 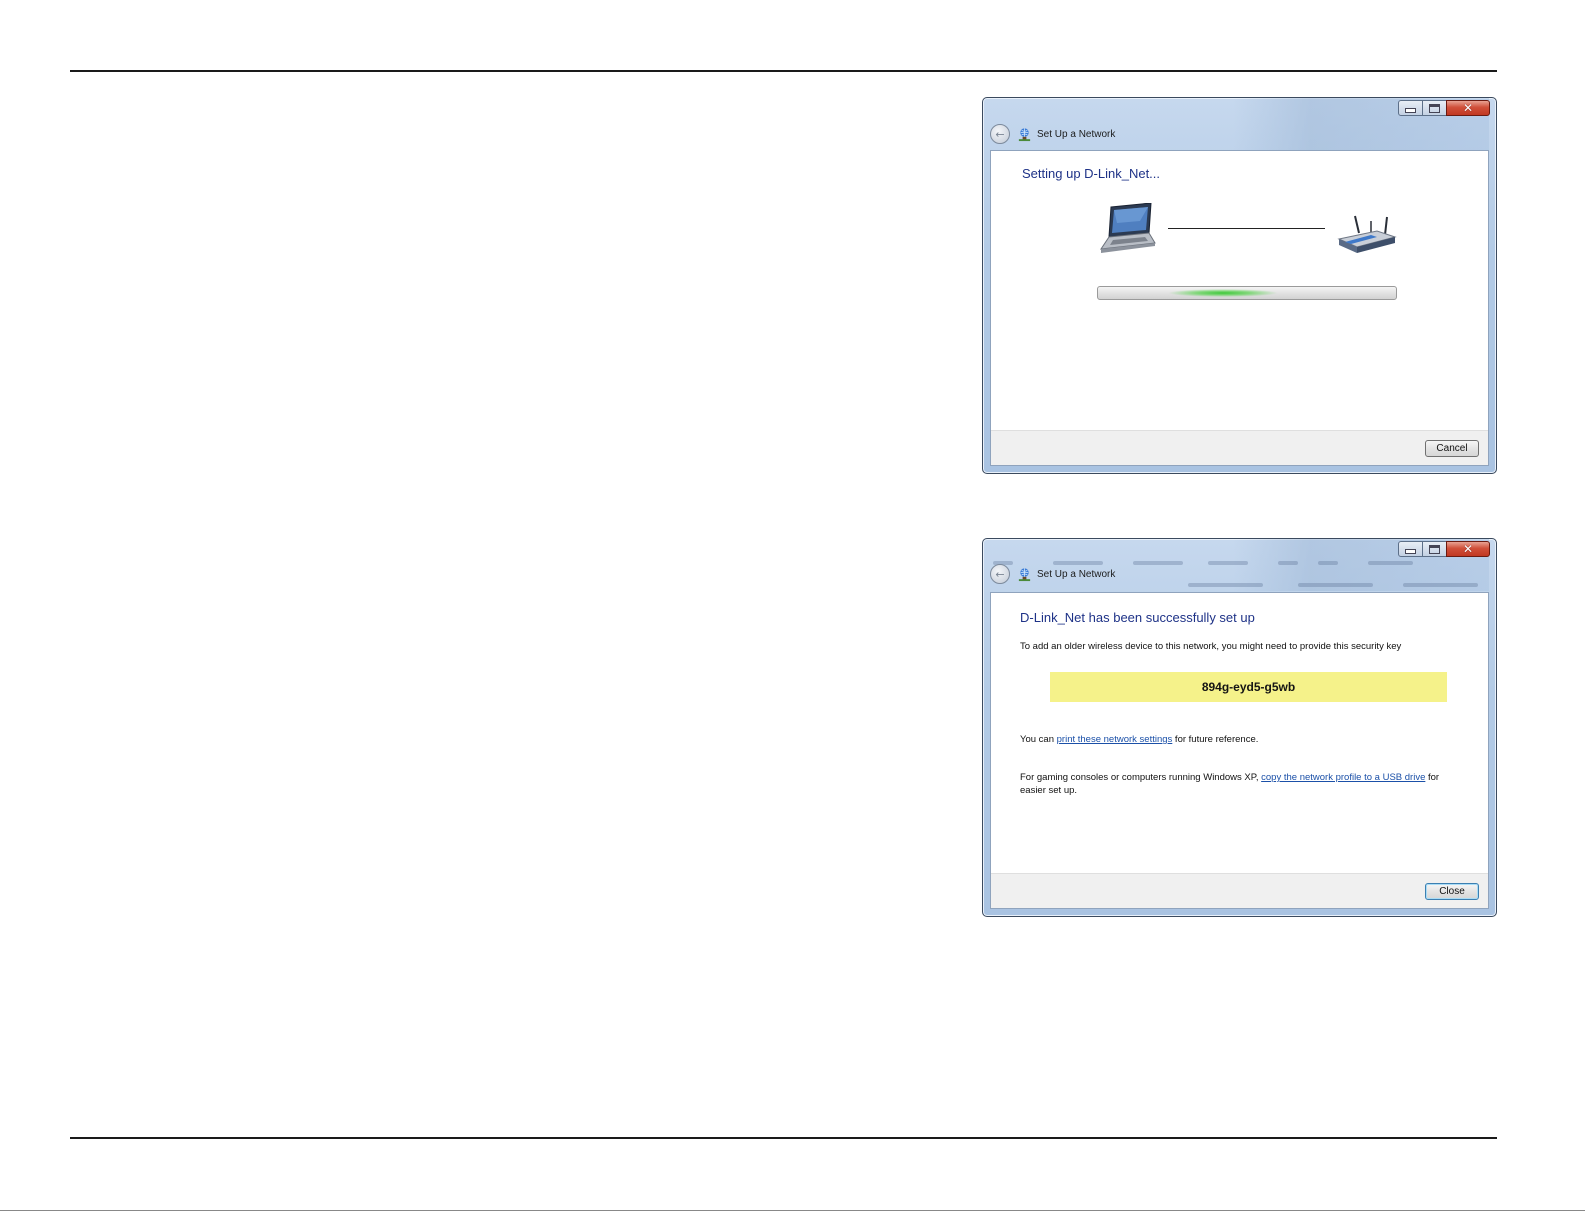 I want to click on close-button: Close, so click(x=1452, y=891).